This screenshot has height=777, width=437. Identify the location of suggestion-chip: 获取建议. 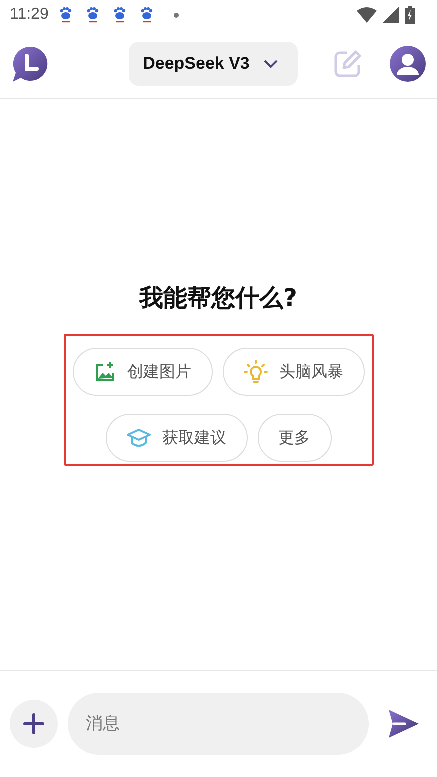
(177, 438).